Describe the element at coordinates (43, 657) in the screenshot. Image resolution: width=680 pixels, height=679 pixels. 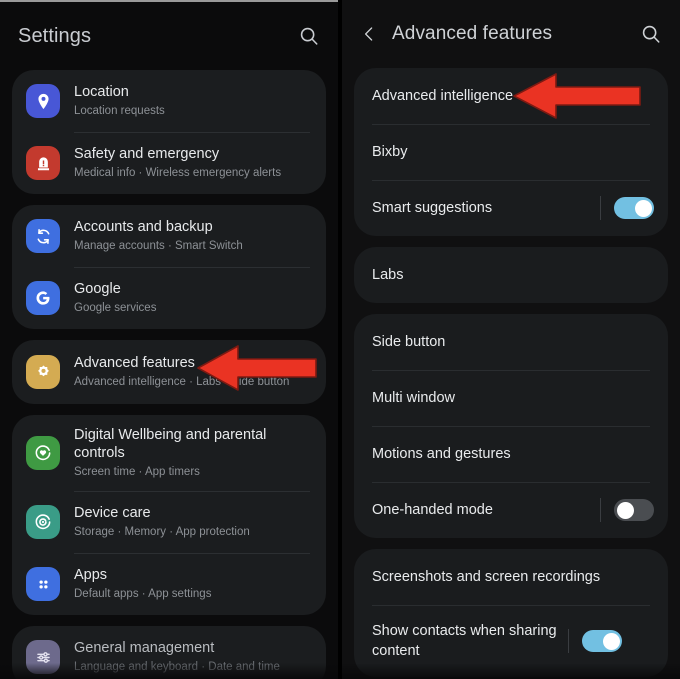
I see `sliders-icon` at that location.